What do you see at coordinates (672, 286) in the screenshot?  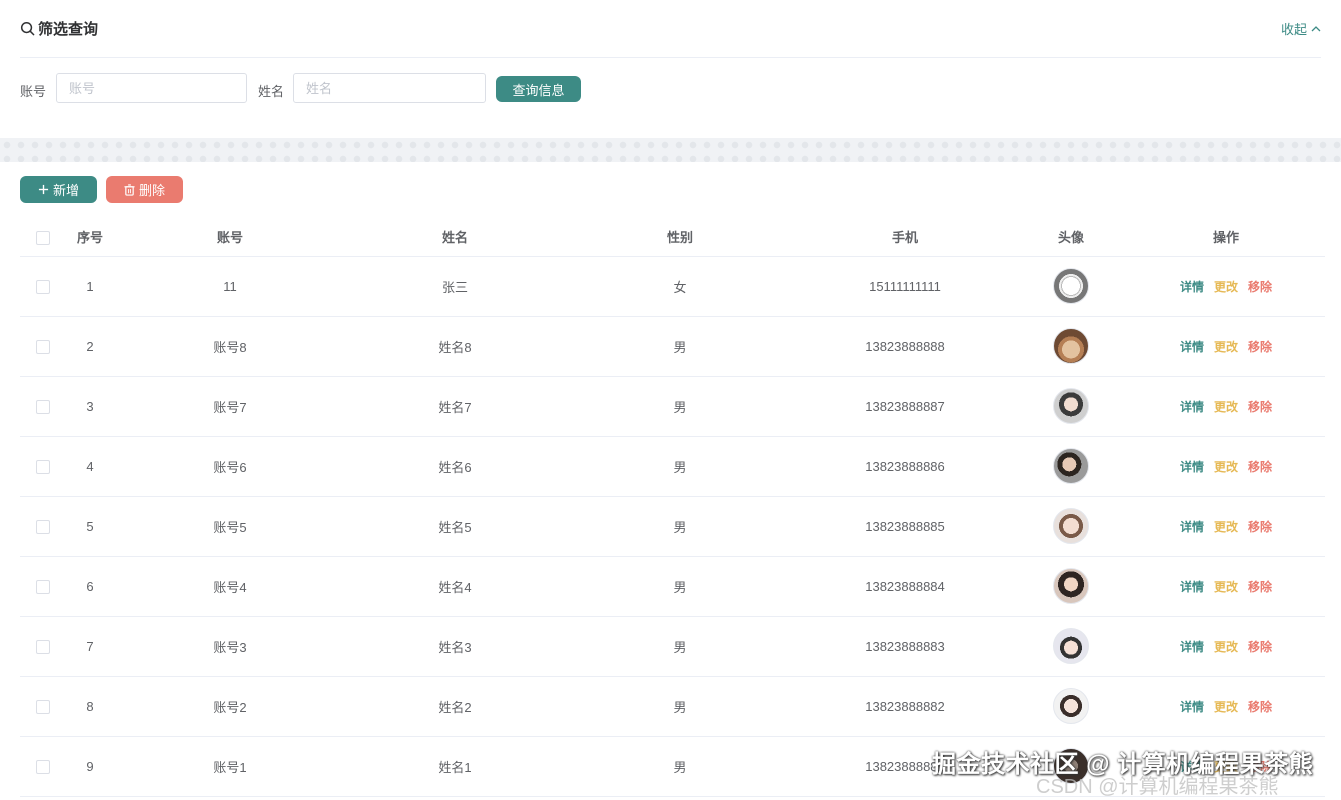 I see `table-row: 1 11 张三 女 15111111111 详情 更改 移除` at bounding box center [672, 286].